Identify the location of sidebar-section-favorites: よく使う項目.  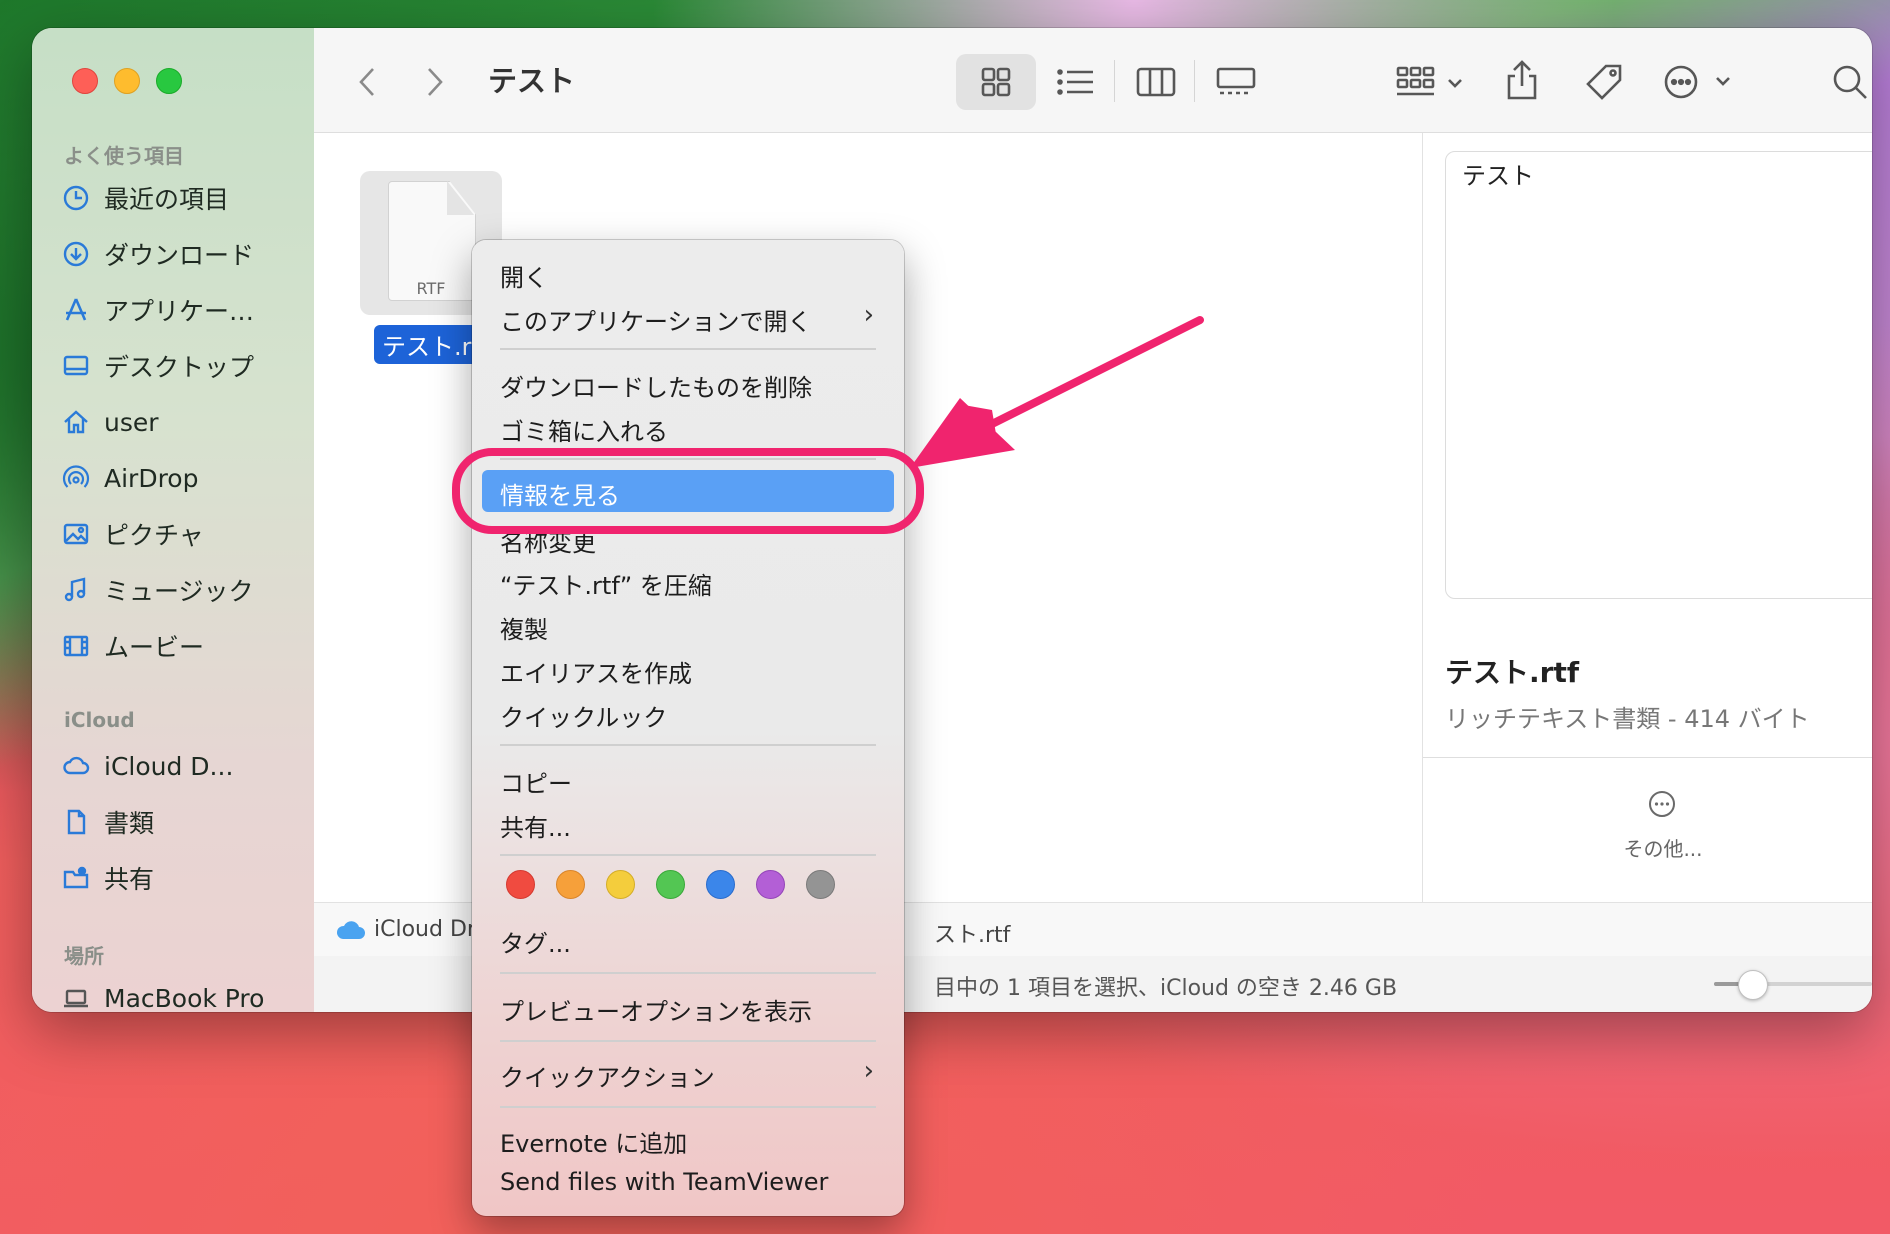
(124, 156).